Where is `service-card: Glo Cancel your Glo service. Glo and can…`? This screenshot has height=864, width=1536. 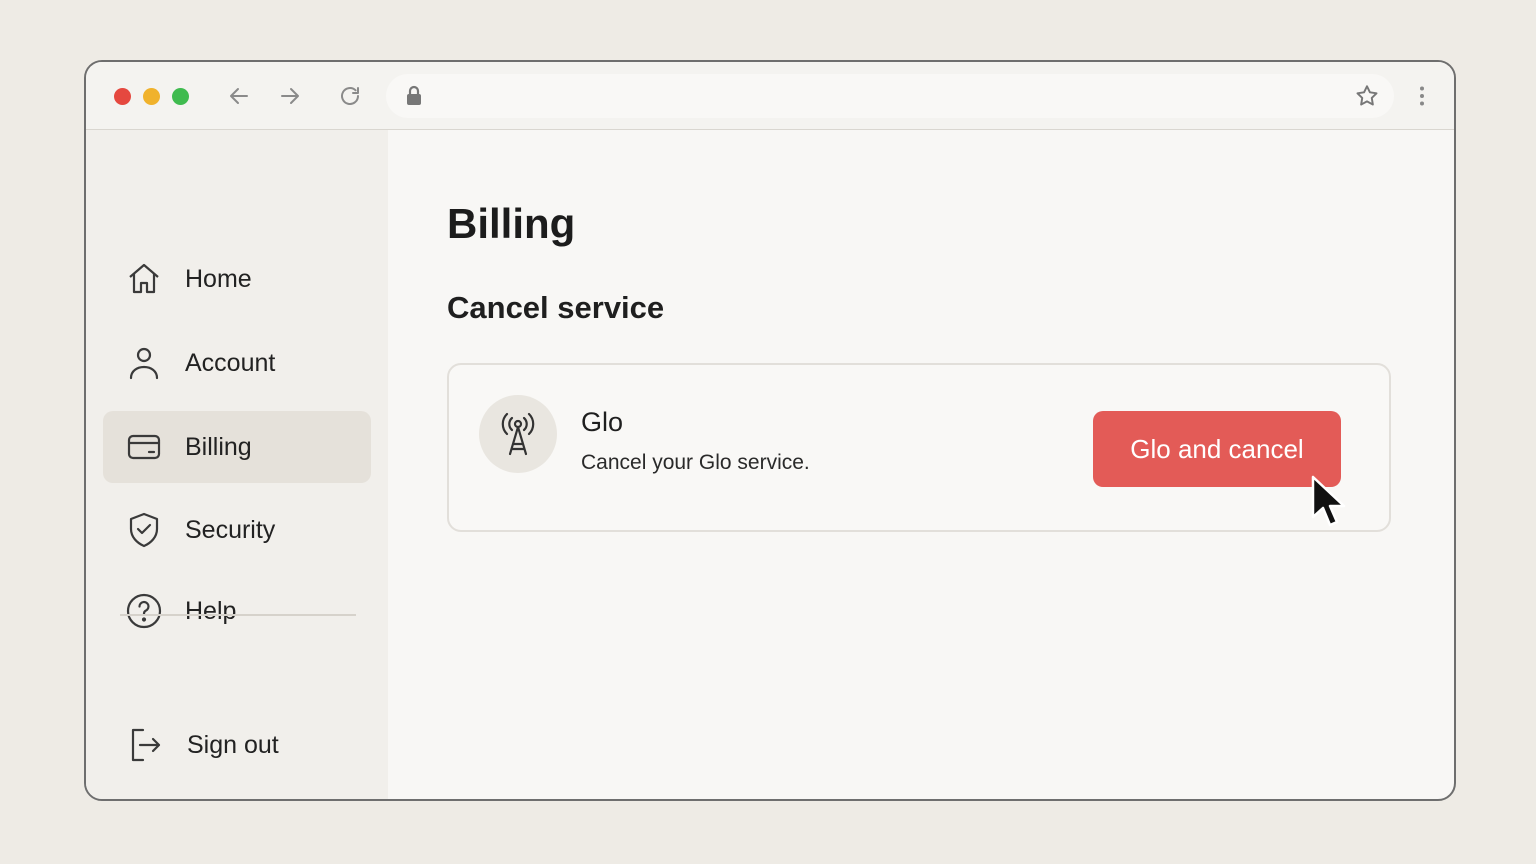
service-card: Glo Cancel your Glo service. Glo and can… is located at coordinates (919, 447).